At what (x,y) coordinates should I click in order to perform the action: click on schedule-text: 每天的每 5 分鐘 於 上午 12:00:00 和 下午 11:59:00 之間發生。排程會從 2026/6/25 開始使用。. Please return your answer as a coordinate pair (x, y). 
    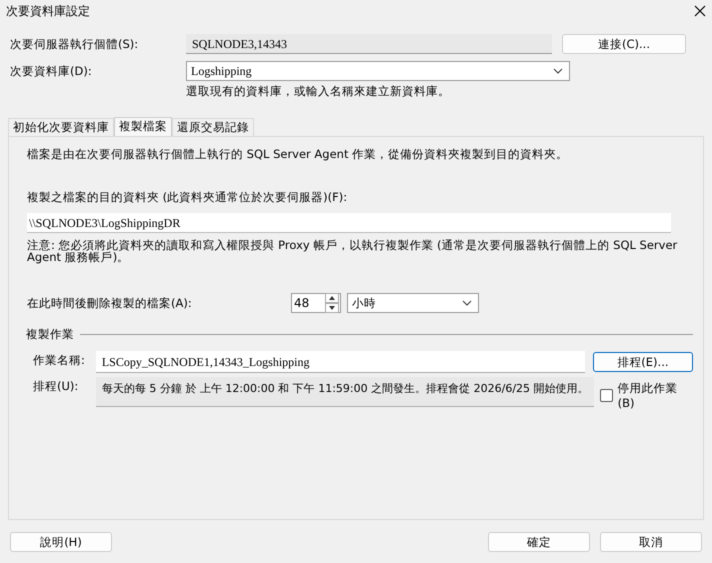
    Looking at the image, I should click on (345, 392).